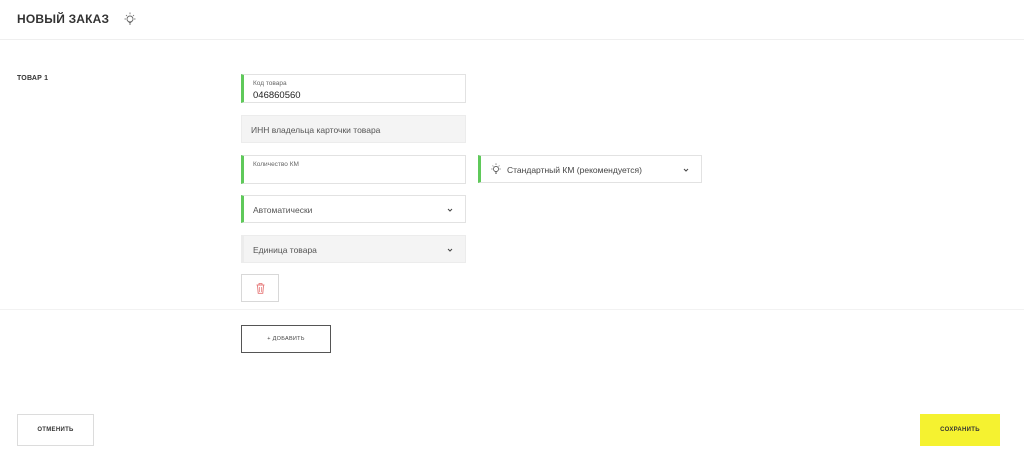  I want to click on product-code-value: 046860560, so click(277, 95).